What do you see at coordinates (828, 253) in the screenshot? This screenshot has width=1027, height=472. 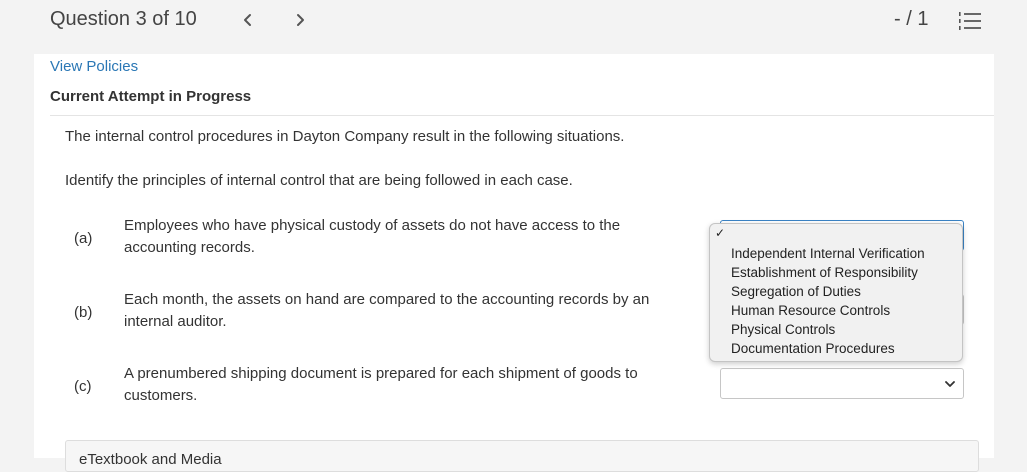 I see `option-independent-internal-verification: Independent Internal Verification` at bounding box center [828, 253].